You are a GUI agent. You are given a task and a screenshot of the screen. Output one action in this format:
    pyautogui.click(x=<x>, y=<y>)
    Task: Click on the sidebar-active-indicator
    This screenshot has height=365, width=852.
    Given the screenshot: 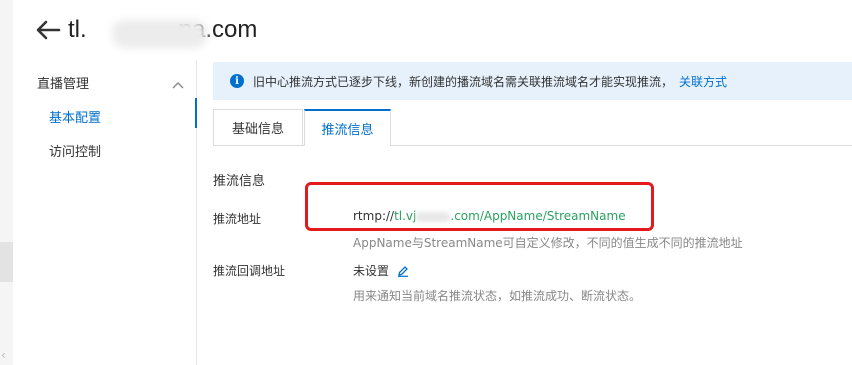 What is the action you would take?
    pyautogui.click(x=196, y=113)
    